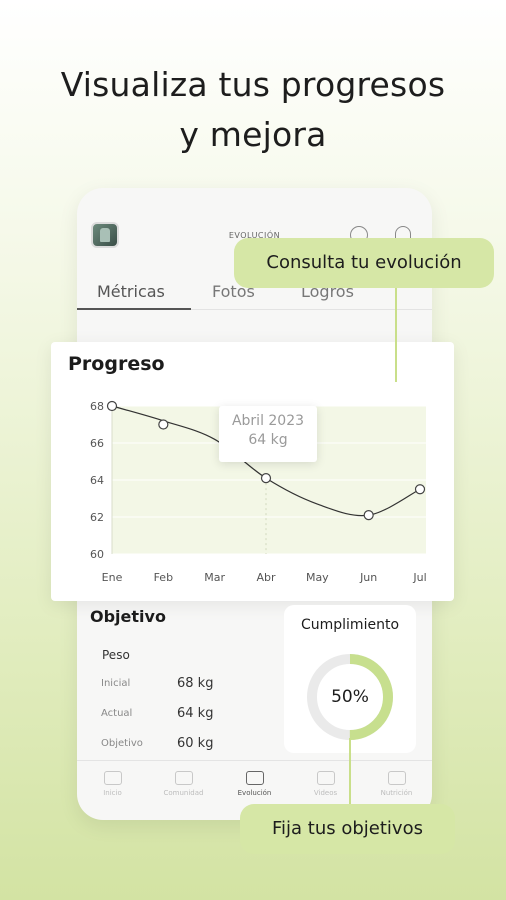 Image resolution: width=506 pixels, height=900 pixels. What do you see at coordinates (364, 263) in the screenshot?
I see `callout-consulta: Consulta tu evolución` at bounding box center [364, 263].